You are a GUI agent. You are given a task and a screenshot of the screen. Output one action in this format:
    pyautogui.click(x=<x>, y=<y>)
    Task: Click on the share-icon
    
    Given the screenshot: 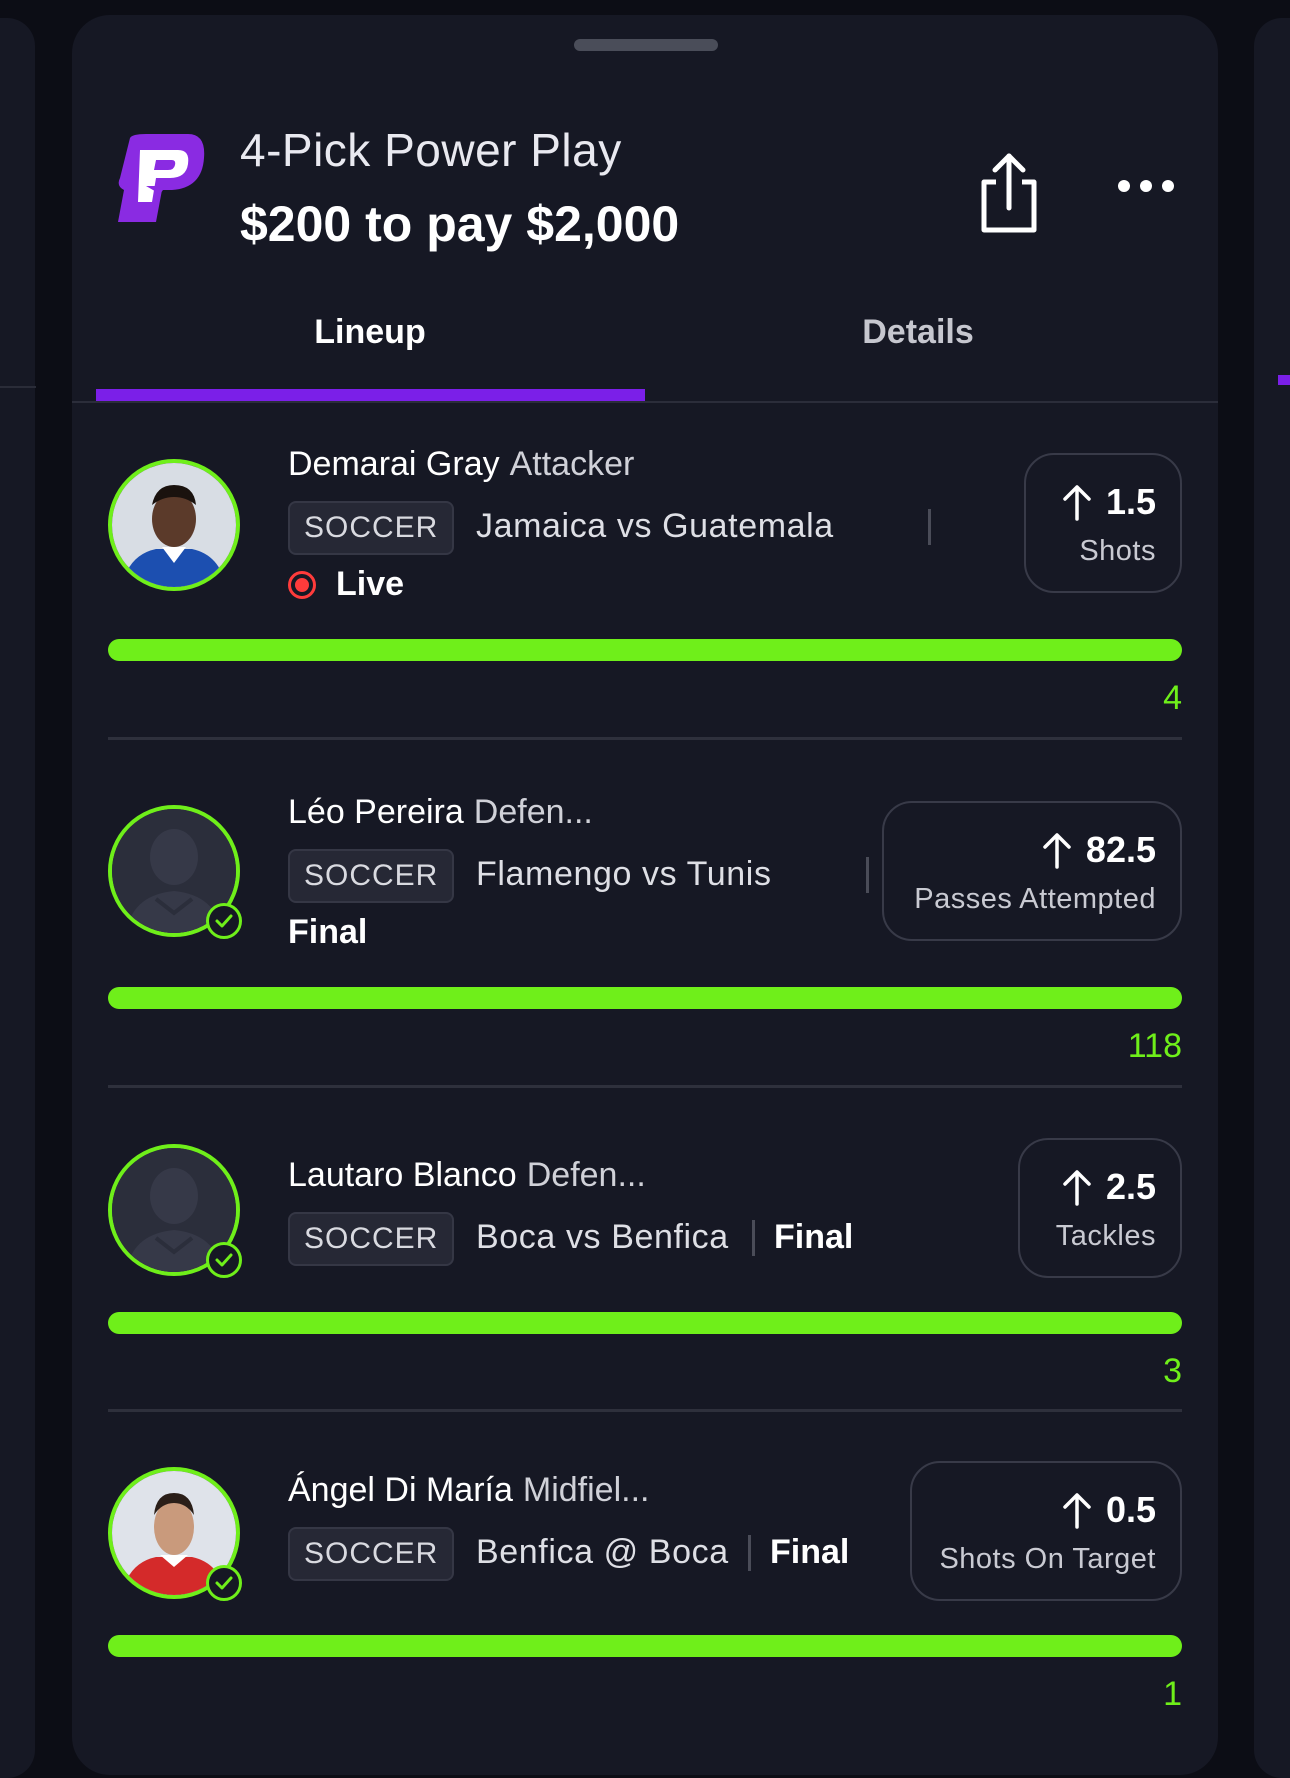 What is the action you would take?
    pyautogui.click(x=1009, y=191)
    